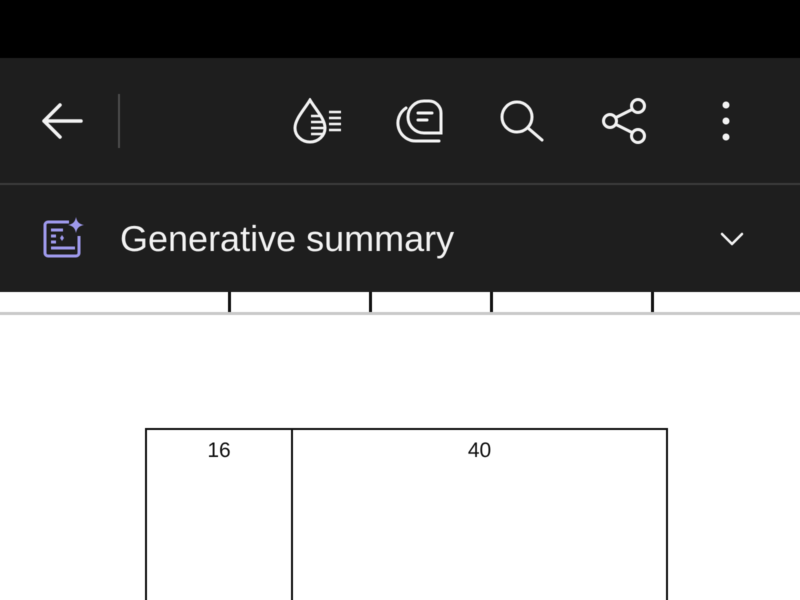 The height and width of the screenshot is (600, 800). I want to click on table-cell: 16, so click(219, 514).